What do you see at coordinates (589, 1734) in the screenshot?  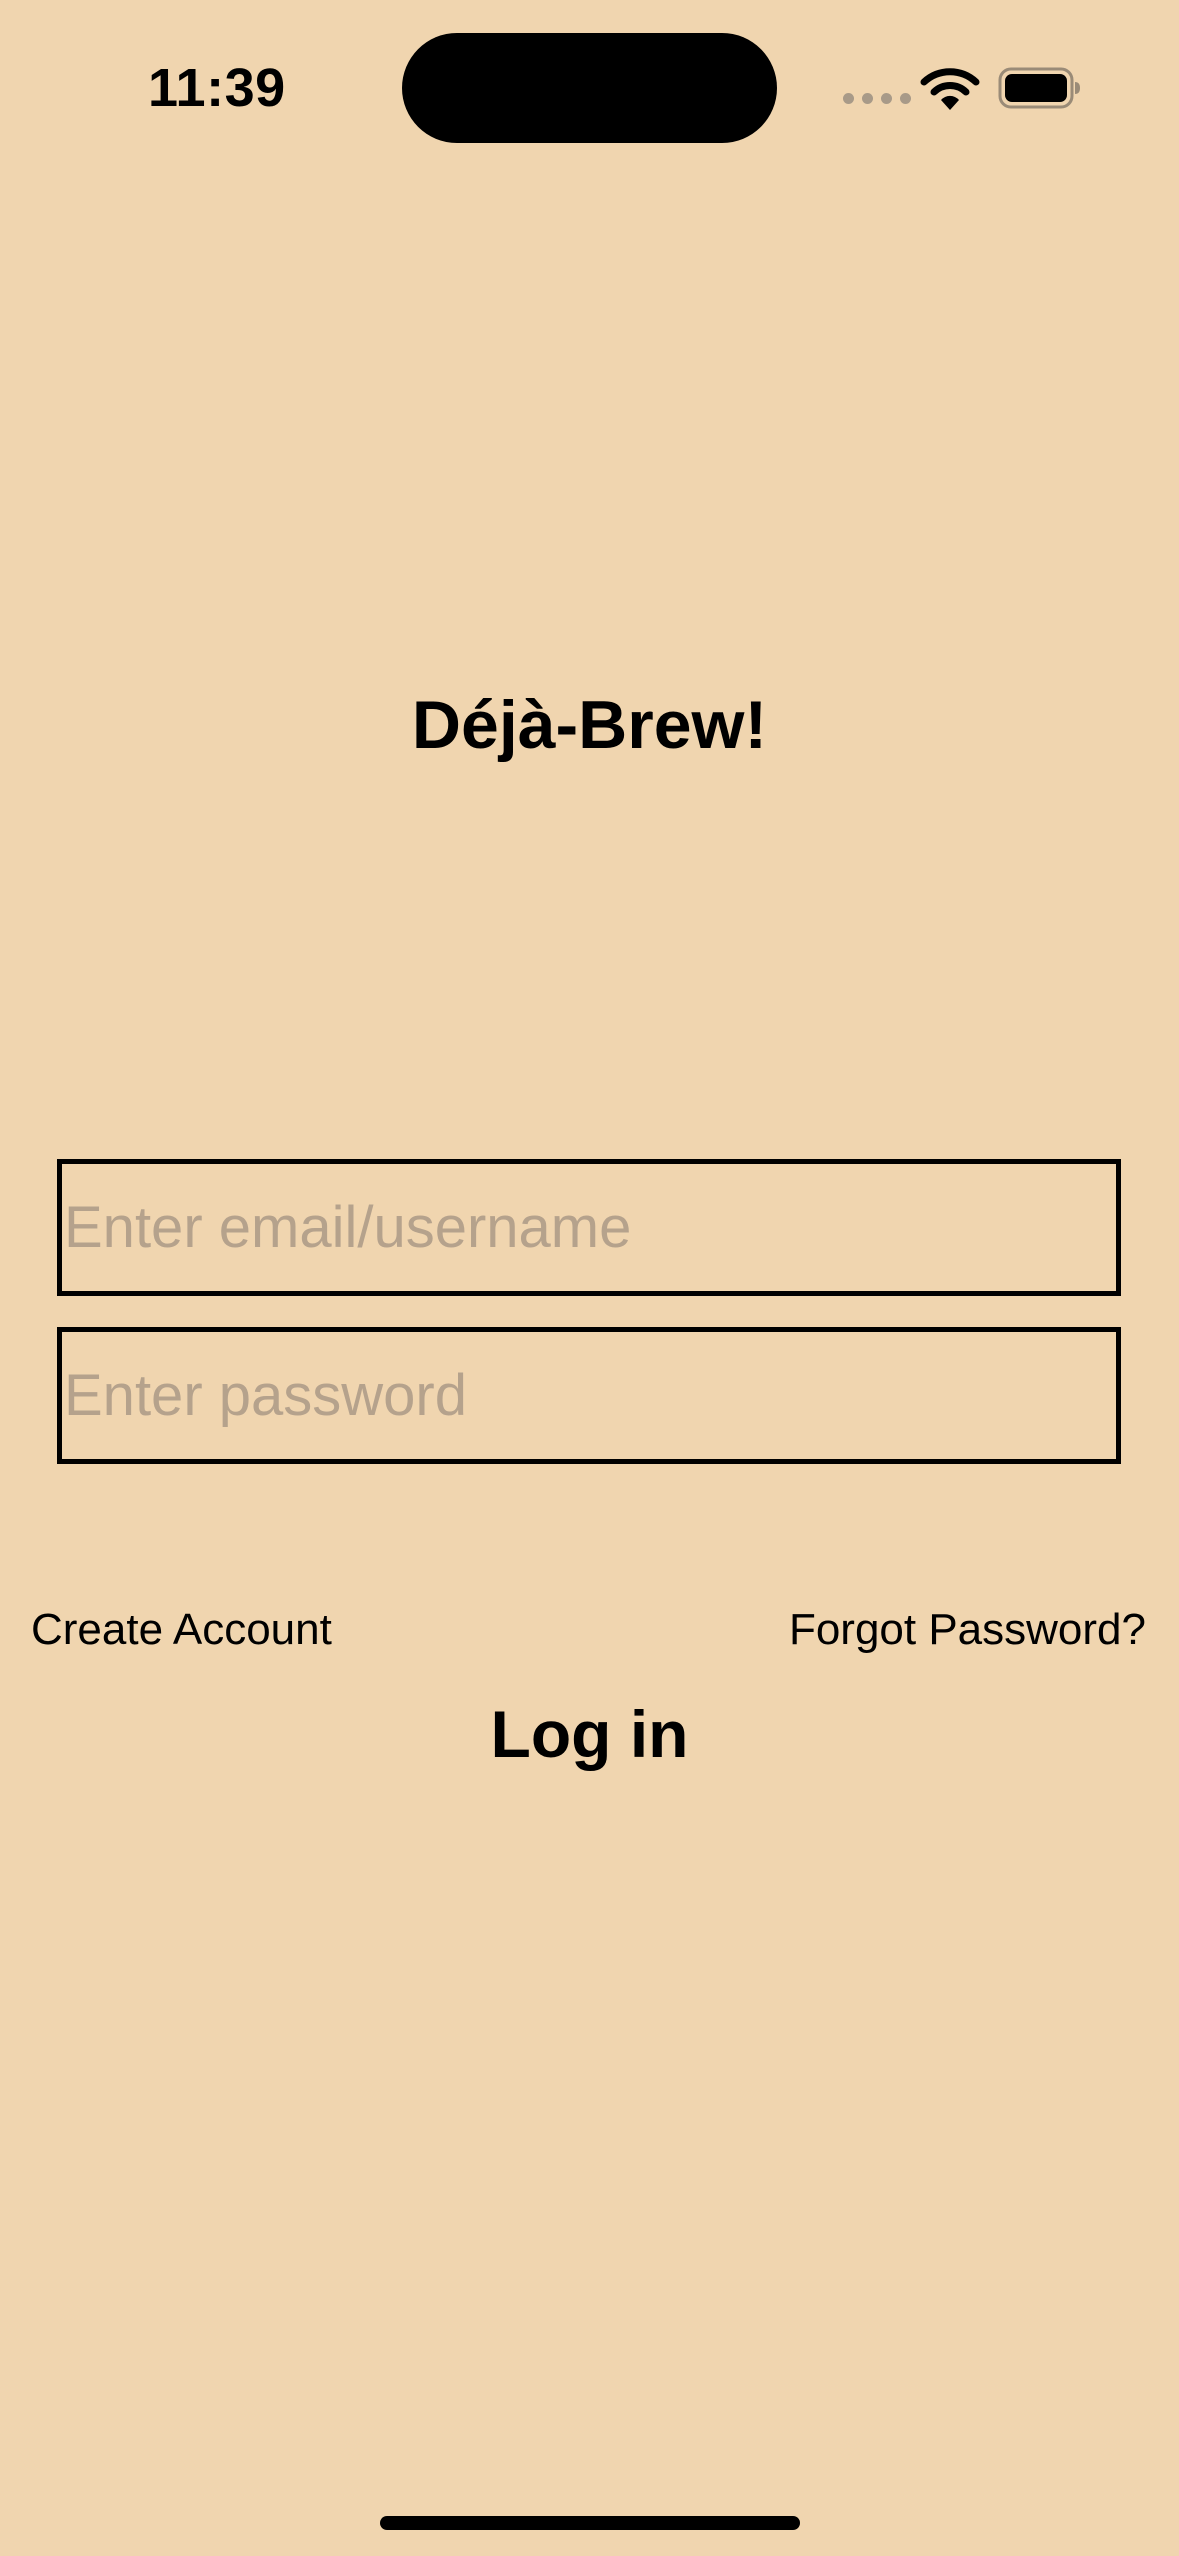 I see `login-button: Log in` at bounding box center [589, 1734].